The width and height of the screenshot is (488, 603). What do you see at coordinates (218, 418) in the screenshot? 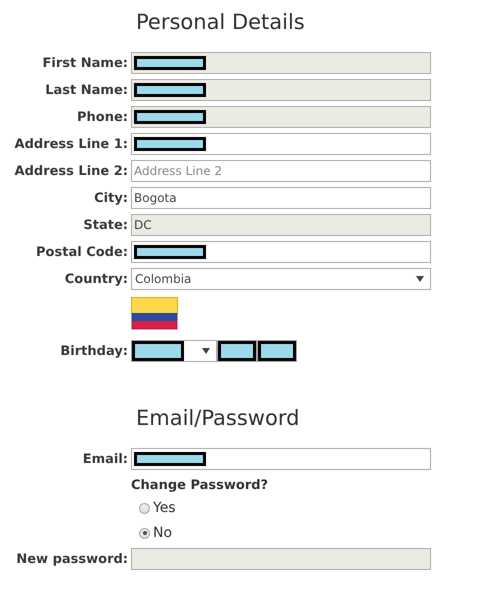
I see `section-title: Email/Password` at bounding box center [218, 418].